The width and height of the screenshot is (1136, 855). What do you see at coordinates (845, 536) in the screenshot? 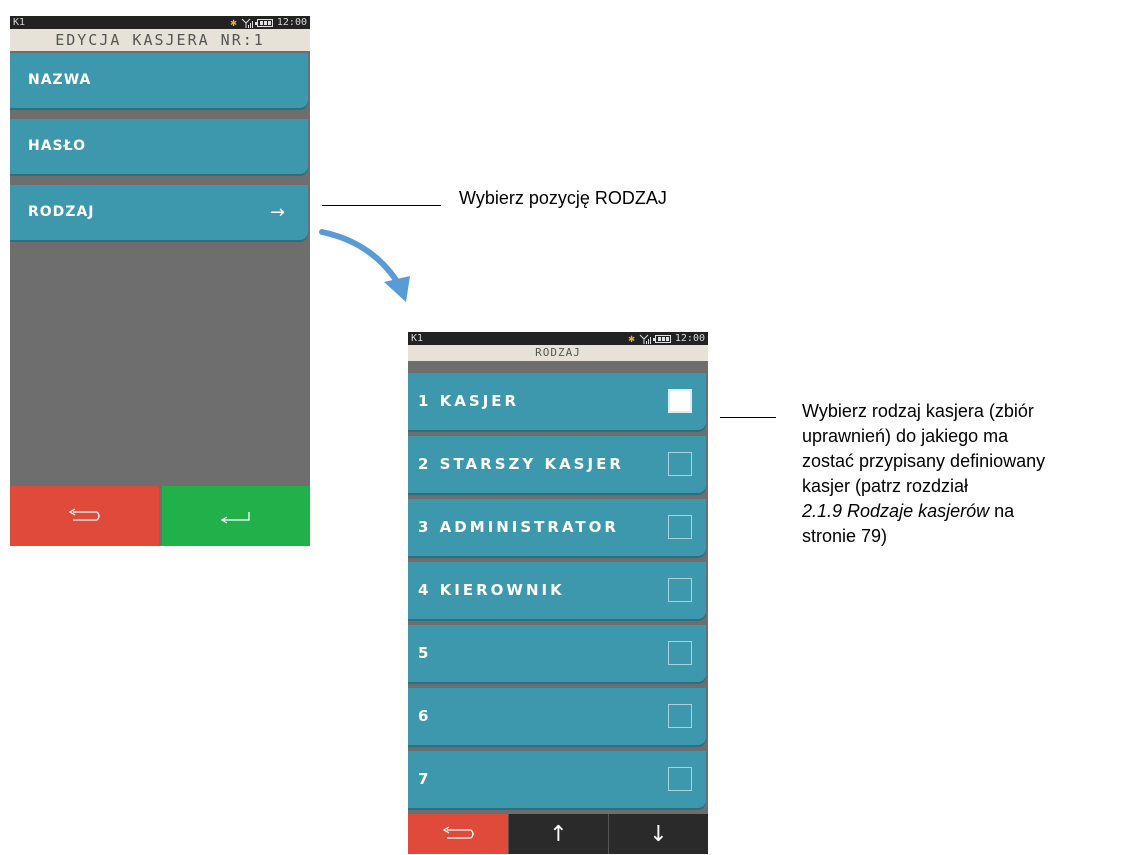
I see `annotation-line: stronie 79)` at bounding box center [845, 536].